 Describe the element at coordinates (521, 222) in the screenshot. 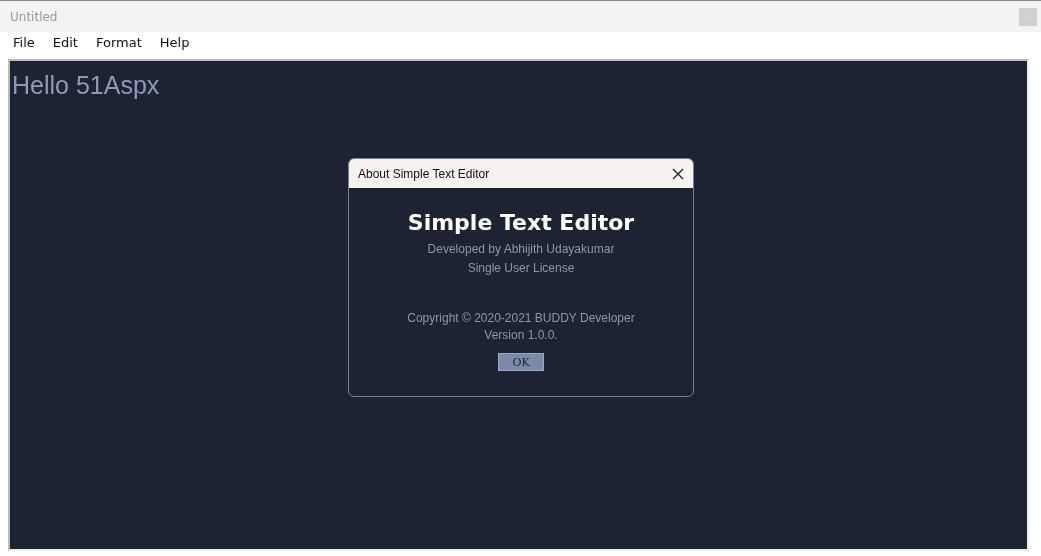

I see `app-name: Simple Text Editor` at that location.